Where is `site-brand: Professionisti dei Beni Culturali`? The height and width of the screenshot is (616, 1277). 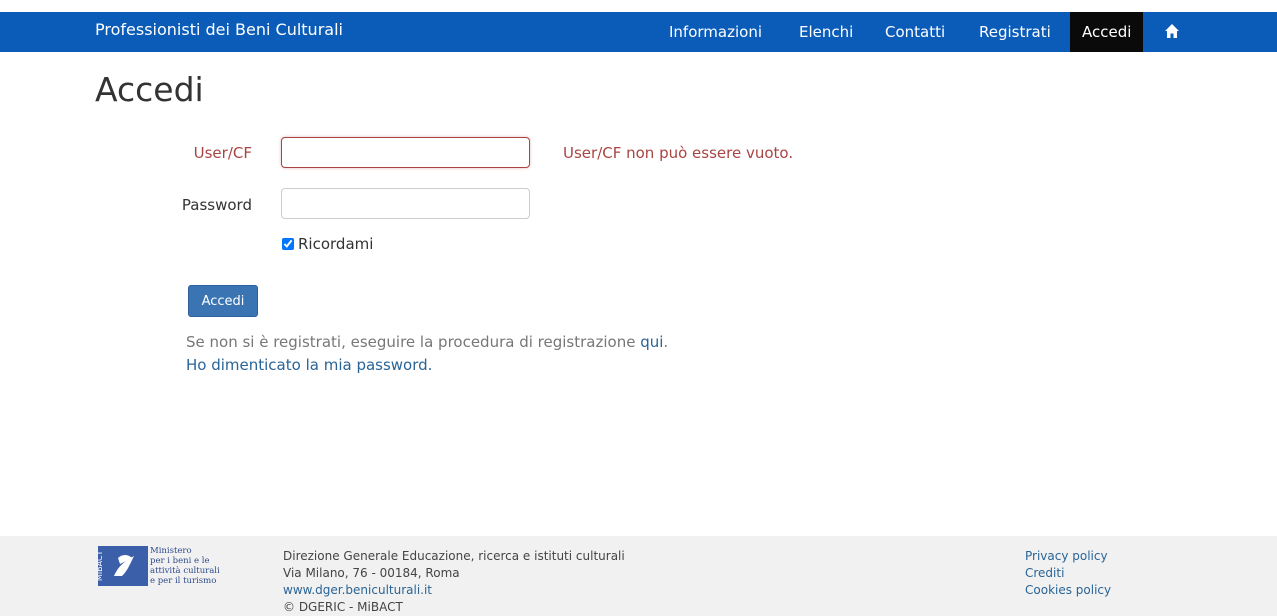 site-brand: Professionisti dei Beni Culturali is located at coordinates (219, 29).